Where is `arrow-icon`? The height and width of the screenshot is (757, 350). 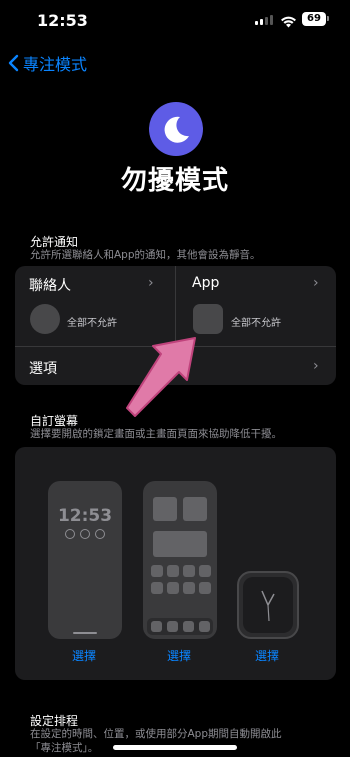 arrow-icon is located at coordinates (160, 377).